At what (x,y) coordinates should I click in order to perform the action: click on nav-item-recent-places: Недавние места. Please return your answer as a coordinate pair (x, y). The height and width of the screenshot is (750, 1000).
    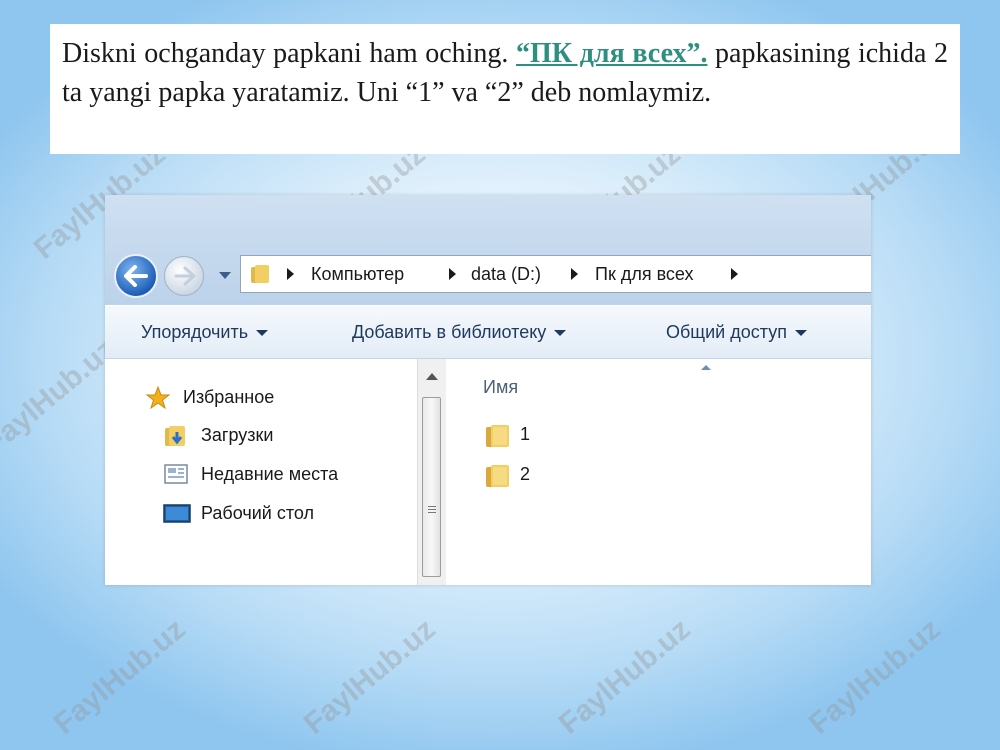
    Looking at the image, I should click on (283, 475).